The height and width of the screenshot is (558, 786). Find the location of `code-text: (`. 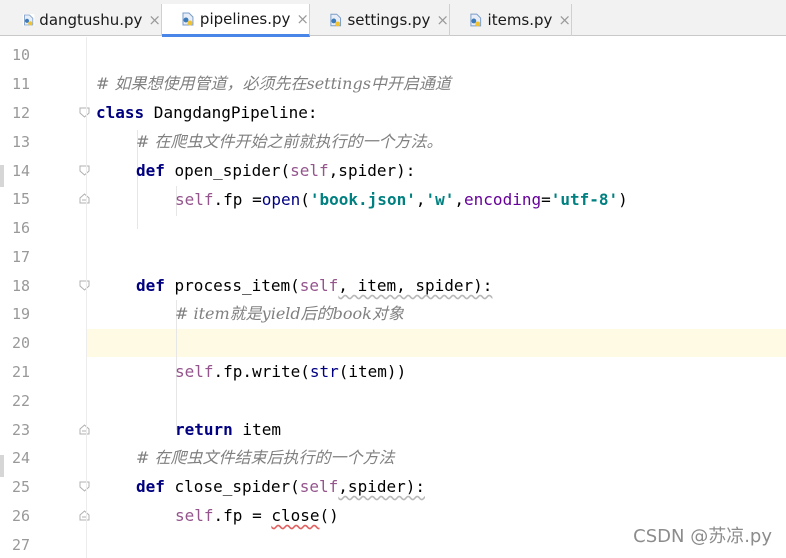

code-text: ( is located at coordinates (305, 199).